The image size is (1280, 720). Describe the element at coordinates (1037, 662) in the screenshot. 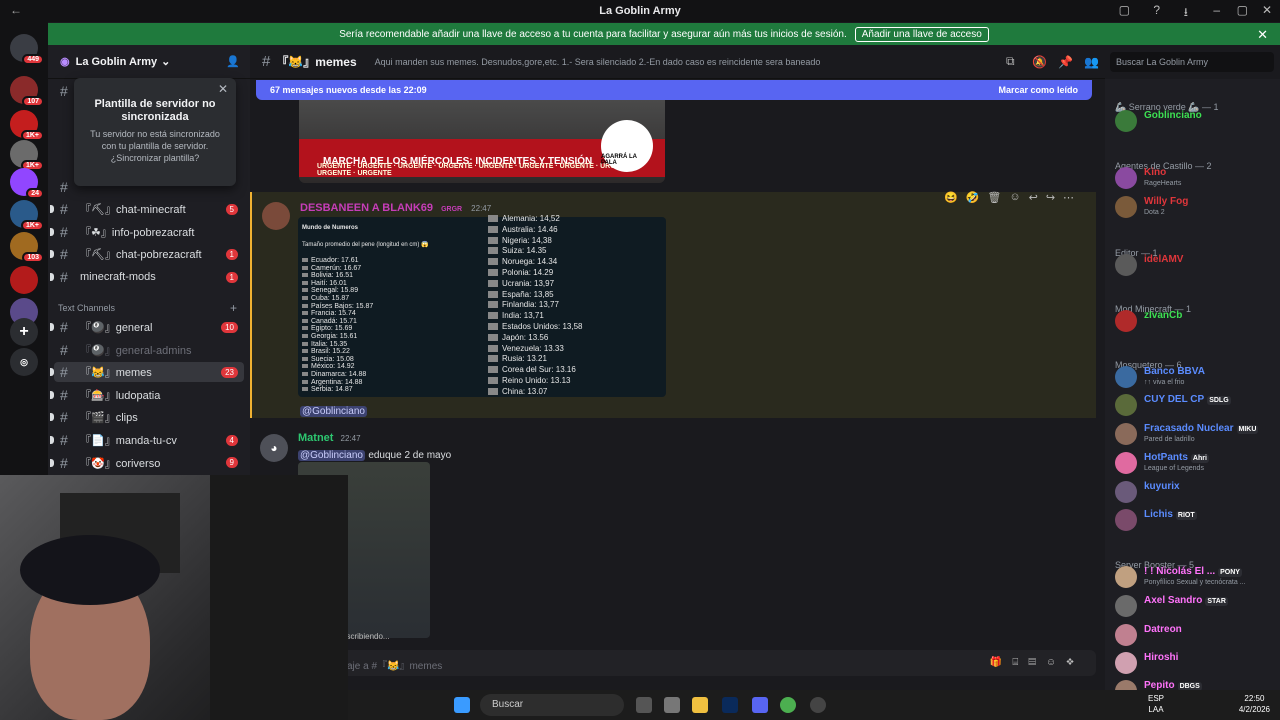

I see `input-actions: 🎁⌸▤☺❖` at that location.